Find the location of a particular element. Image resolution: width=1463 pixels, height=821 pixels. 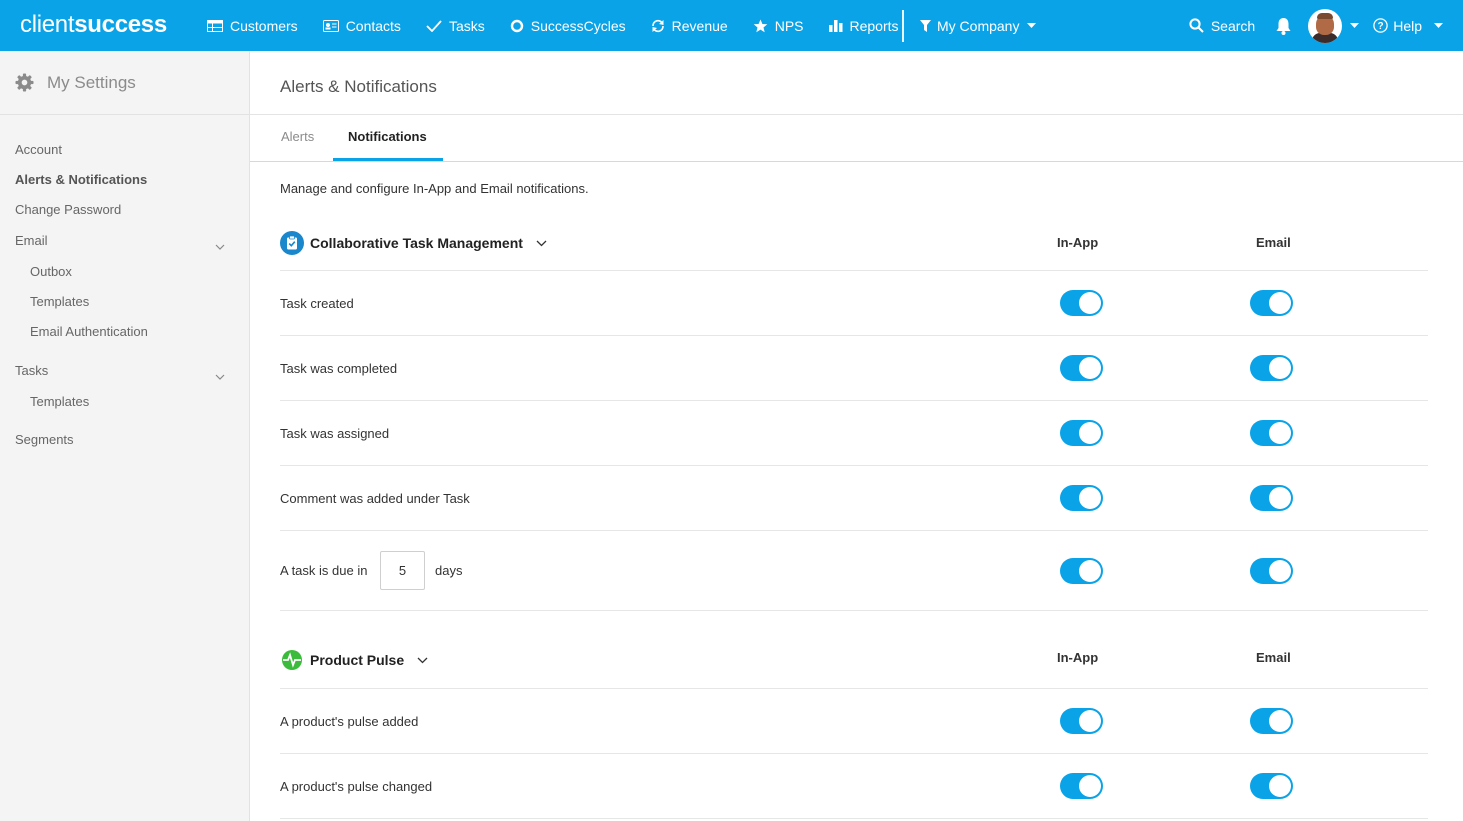

question-circle-icon: ? is located at coordinates (1380, 25).